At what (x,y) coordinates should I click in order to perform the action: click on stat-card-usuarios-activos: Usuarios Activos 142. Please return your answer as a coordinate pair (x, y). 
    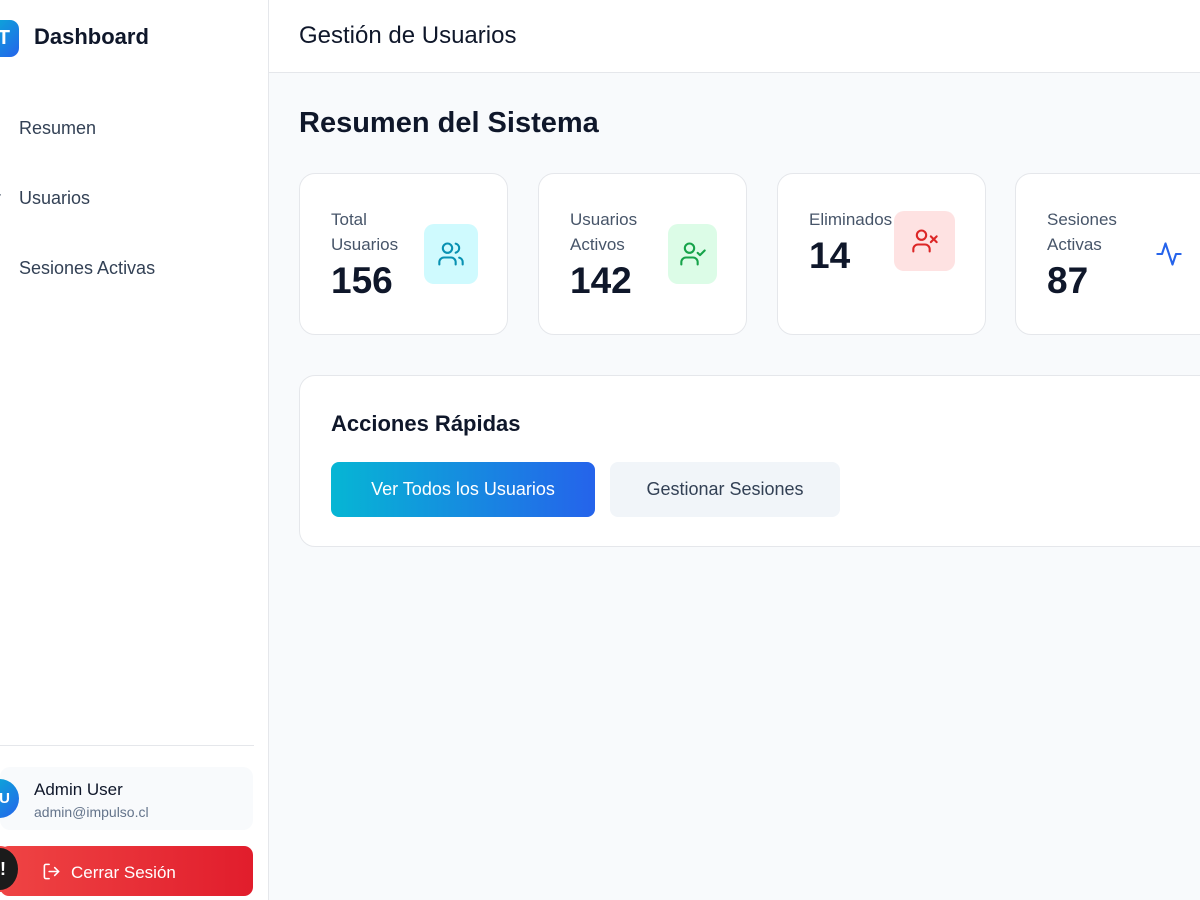
    Looking at the image, I should click on (642, 254).